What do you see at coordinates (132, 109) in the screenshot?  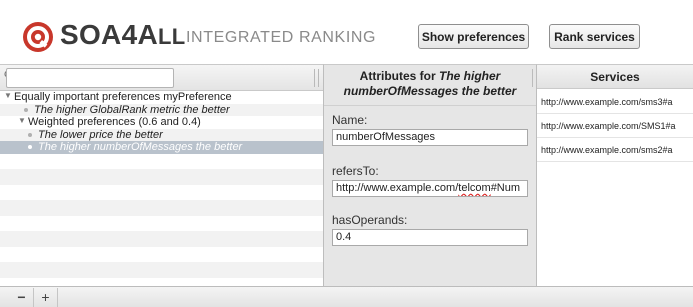 I see `tree-item-label: The higher GlobalRank metric the better` at bounding box center [132, 109].